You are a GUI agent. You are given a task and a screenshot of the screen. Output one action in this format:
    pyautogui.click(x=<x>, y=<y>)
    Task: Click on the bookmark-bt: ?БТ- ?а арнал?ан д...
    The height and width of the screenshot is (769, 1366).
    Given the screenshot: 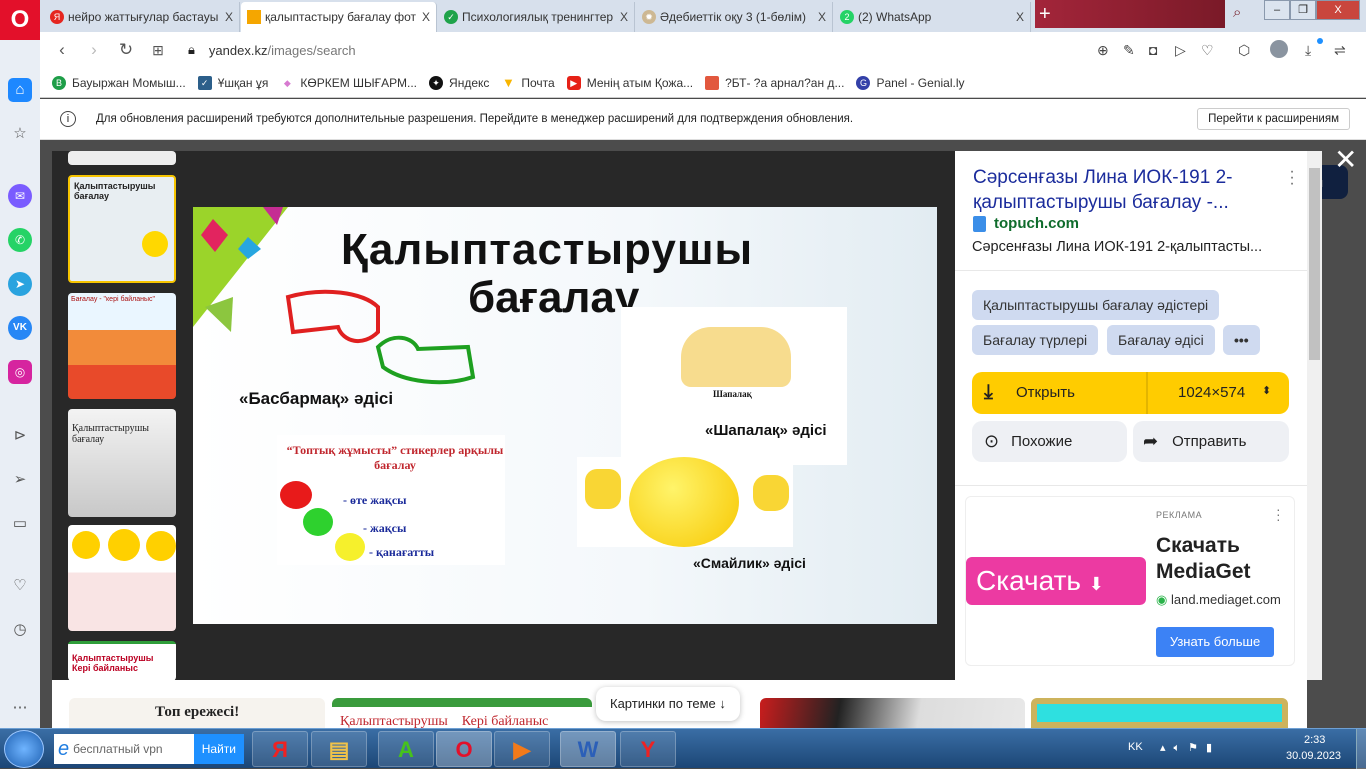 What is the action you would take?
    pyautogui.click(x=774, y=82)
    